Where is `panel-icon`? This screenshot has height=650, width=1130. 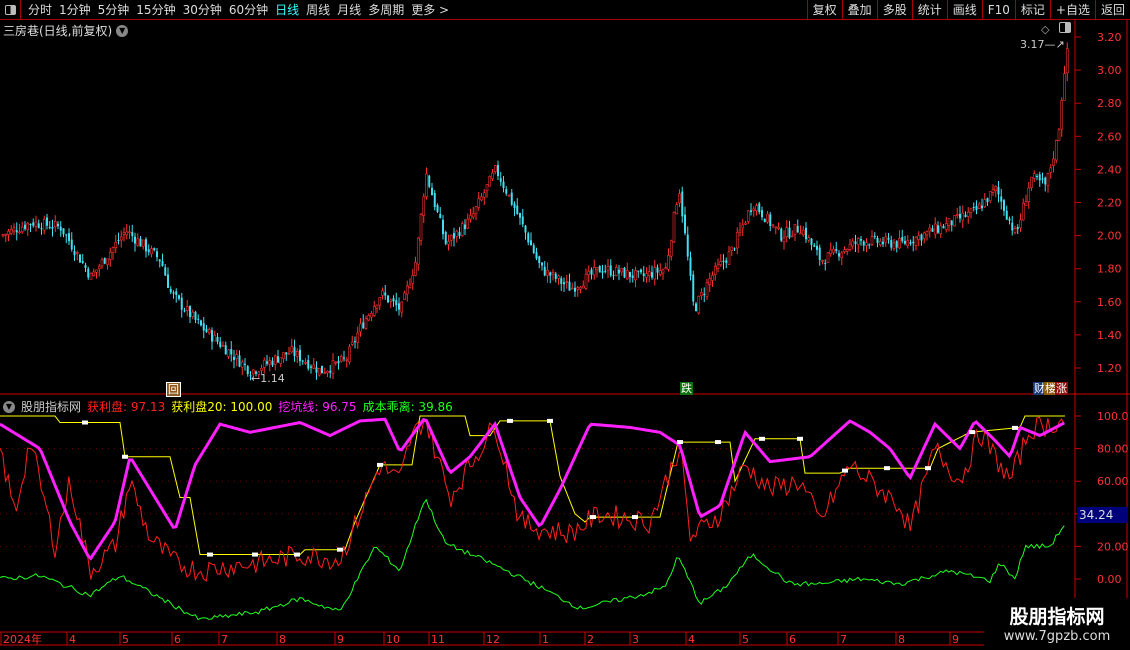 panel-icon is located at coordinates (1065, 27).